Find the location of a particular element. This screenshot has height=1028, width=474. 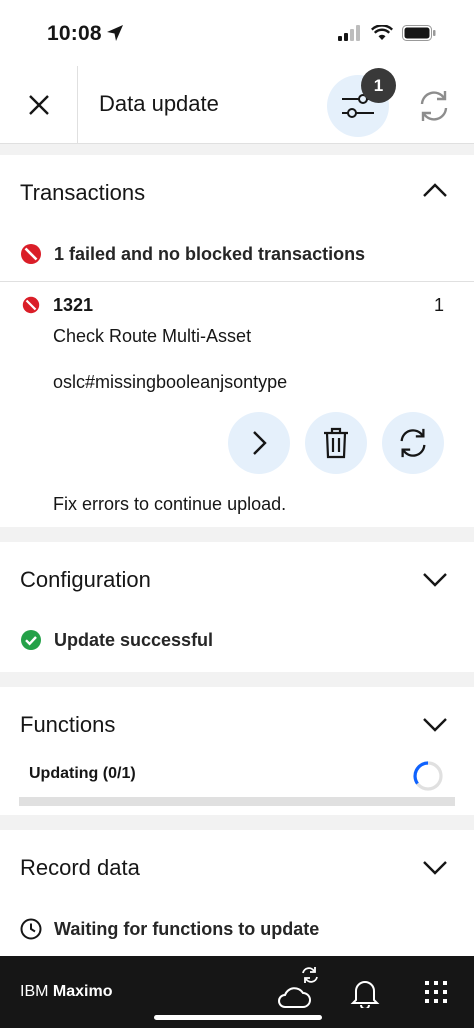

success-icon is located at coordinates (31, 640).